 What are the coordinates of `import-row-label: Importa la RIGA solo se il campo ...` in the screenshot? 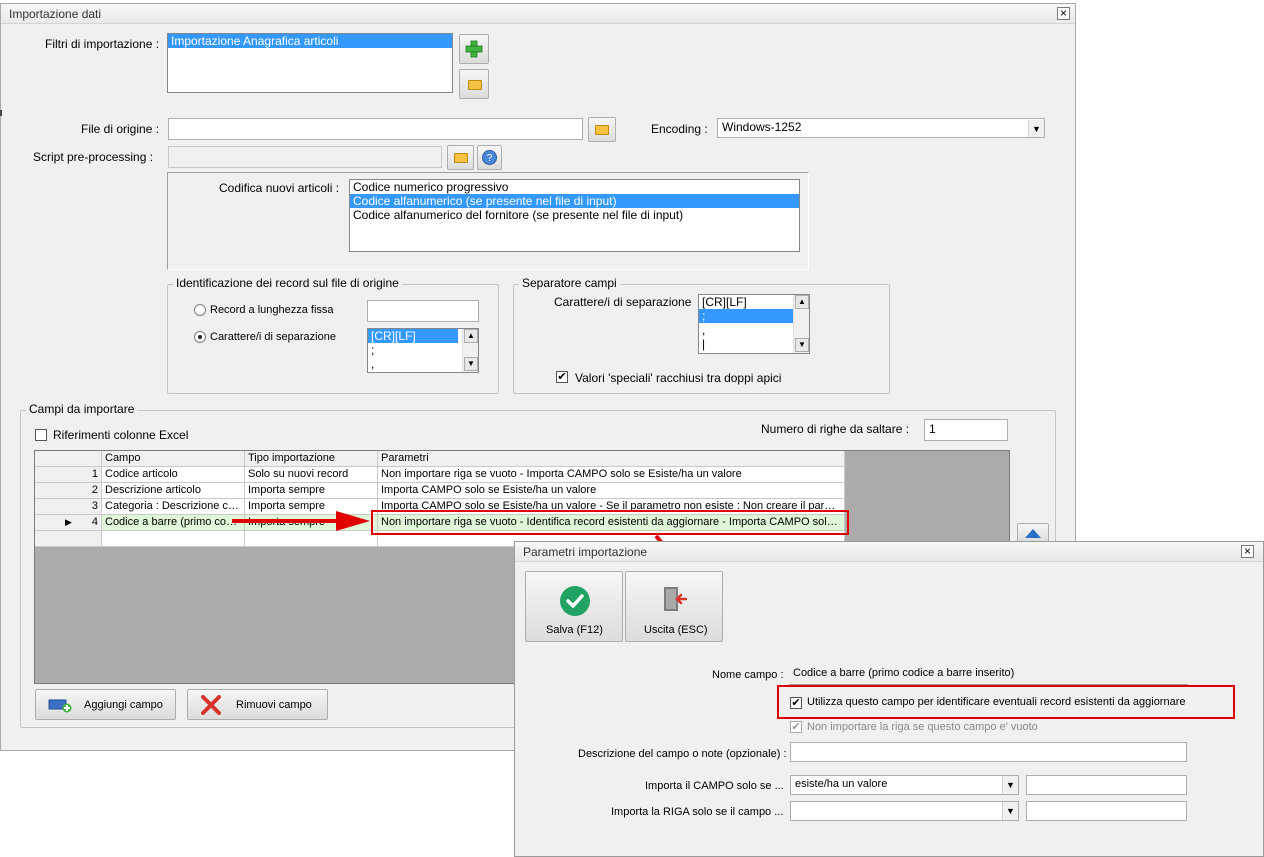 It's located at (697, 812).